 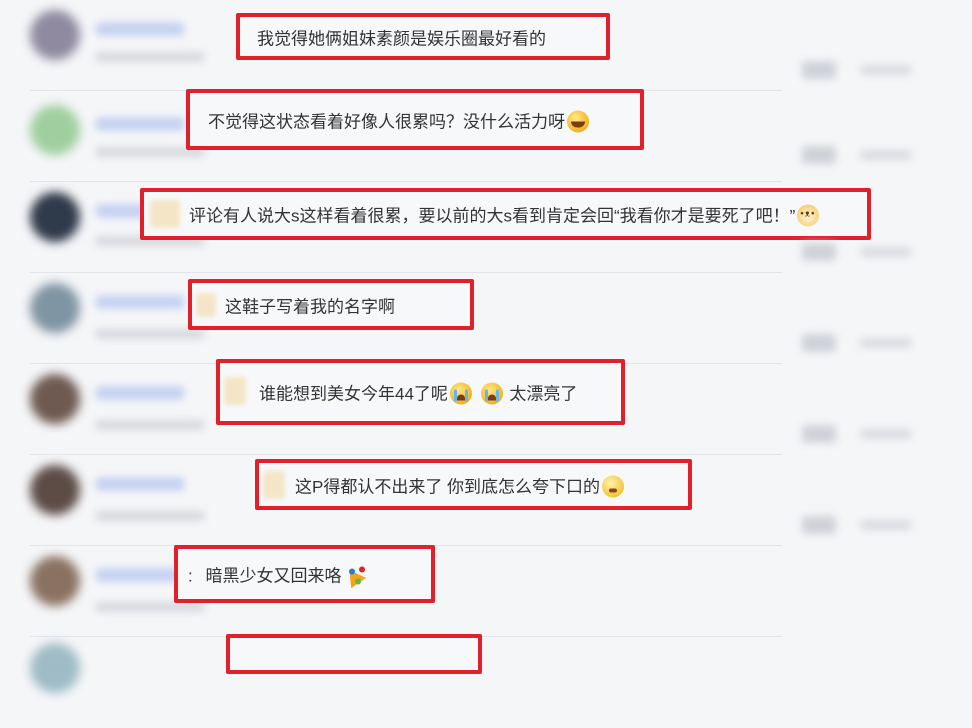 I want to click on comment-text-line: 不觉得这状态看着好像人很累吗？没什么活力呀, so click(x=399, y=119).